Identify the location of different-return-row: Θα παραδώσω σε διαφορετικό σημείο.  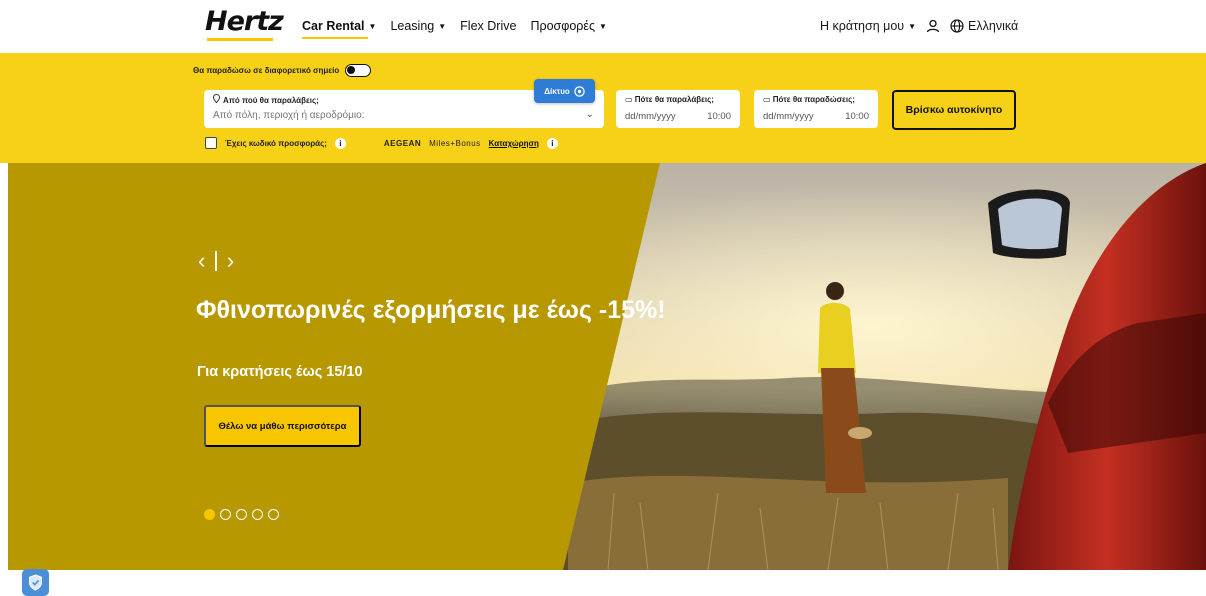
(282, 70).